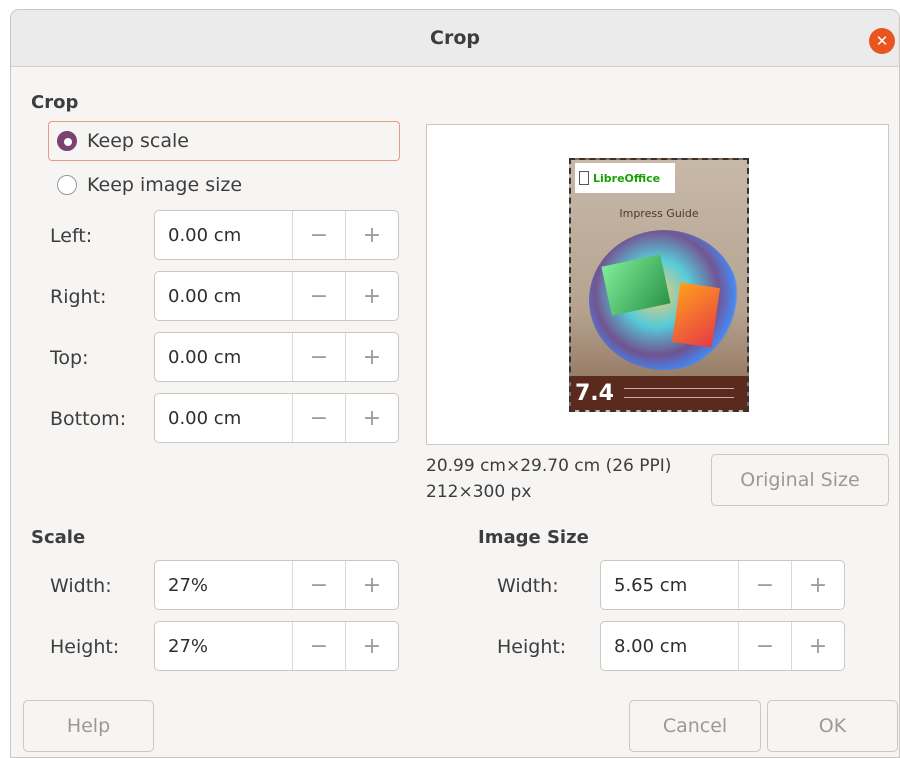 The width and height of the screenshot is (900, 758). Describe the element at coordinates (224, 141) in the screenshot. I see `keep-scale-radio: Keep scale` at that location.